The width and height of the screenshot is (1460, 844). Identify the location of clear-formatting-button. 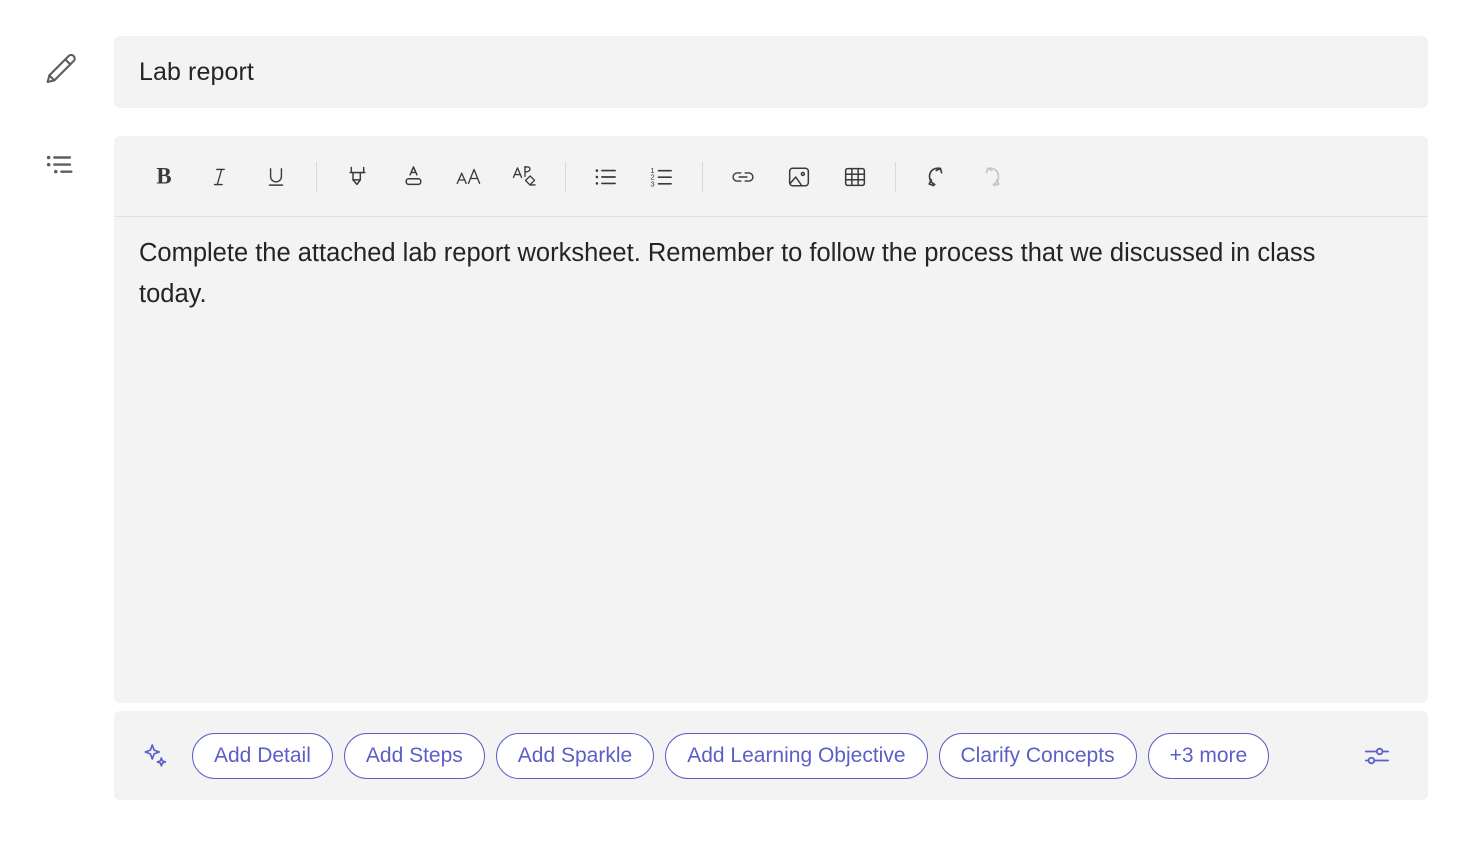
(525, 177).